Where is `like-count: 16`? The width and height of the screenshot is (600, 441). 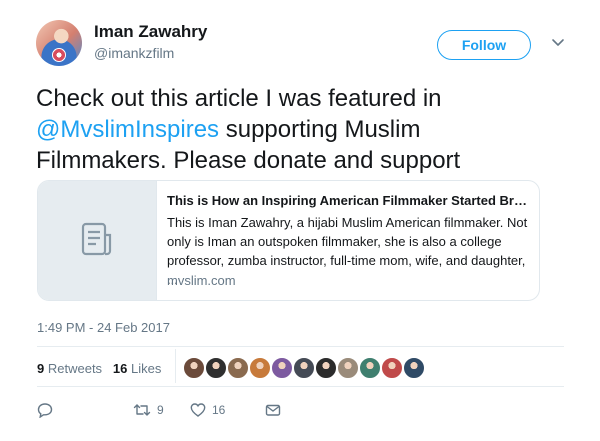 like-count: 16 is located at coordinates (219, 410).